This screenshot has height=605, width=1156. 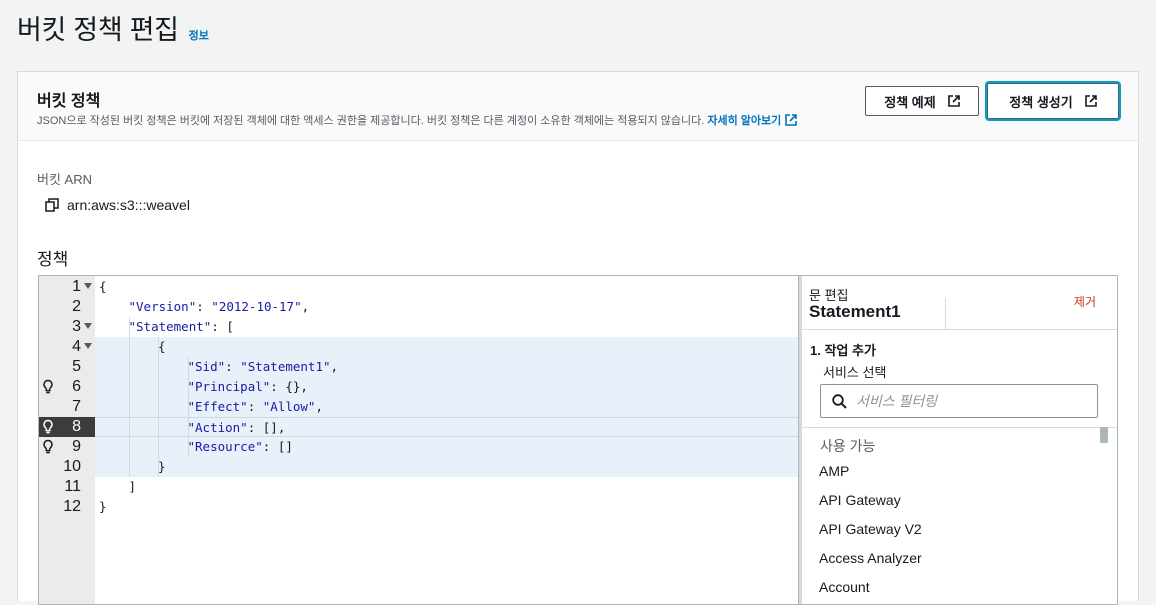 I want to click on code-line: "Action": [],, so click(x=446, y=427).